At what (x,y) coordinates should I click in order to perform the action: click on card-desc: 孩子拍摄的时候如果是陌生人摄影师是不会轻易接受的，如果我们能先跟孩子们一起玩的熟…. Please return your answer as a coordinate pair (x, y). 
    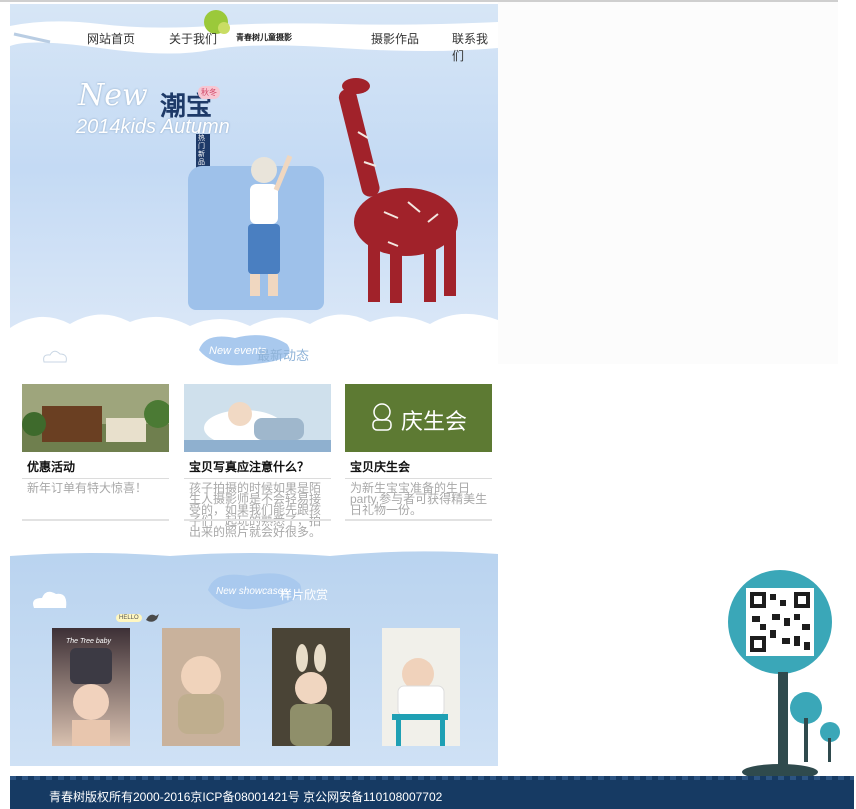
    Looking at the image, I should click on (255, 510).